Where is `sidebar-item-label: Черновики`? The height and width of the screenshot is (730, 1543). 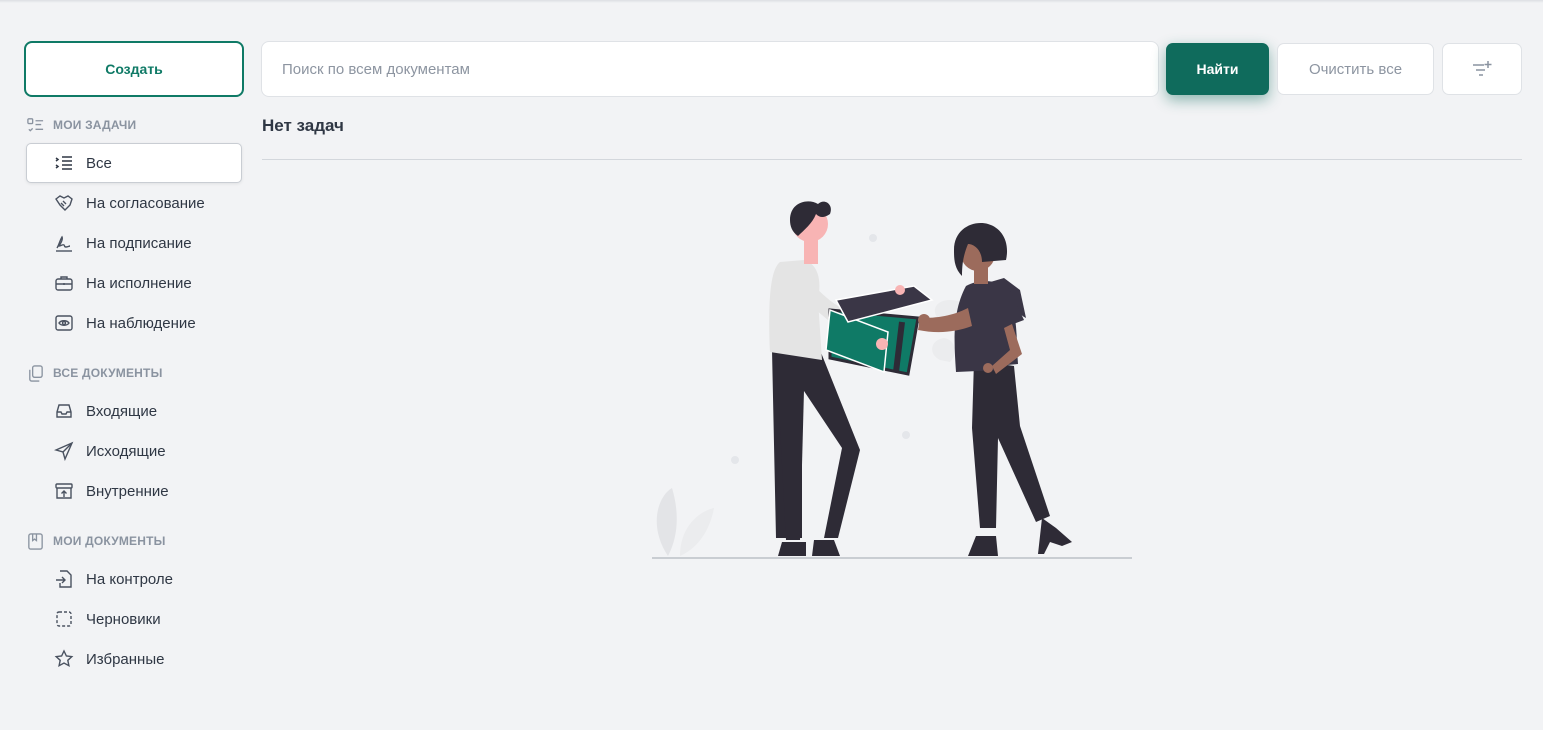
sidebar-item-label: Черновики is located at coordinates (123, 619).